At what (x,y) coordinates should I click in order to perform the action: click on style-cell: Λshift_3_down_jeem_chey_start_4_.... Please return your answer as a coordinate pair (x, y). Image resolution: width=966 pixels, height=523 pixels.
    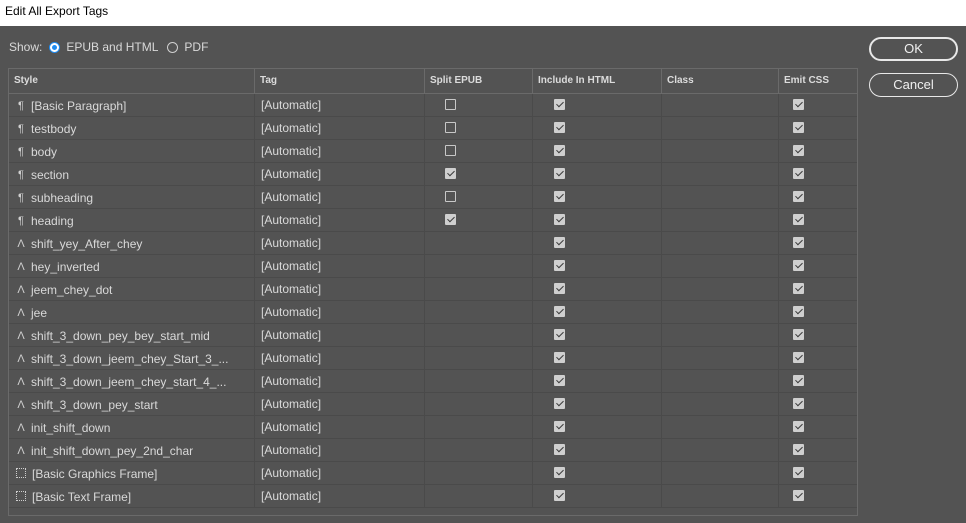
    Looking at the image, I should click on (132, 381).